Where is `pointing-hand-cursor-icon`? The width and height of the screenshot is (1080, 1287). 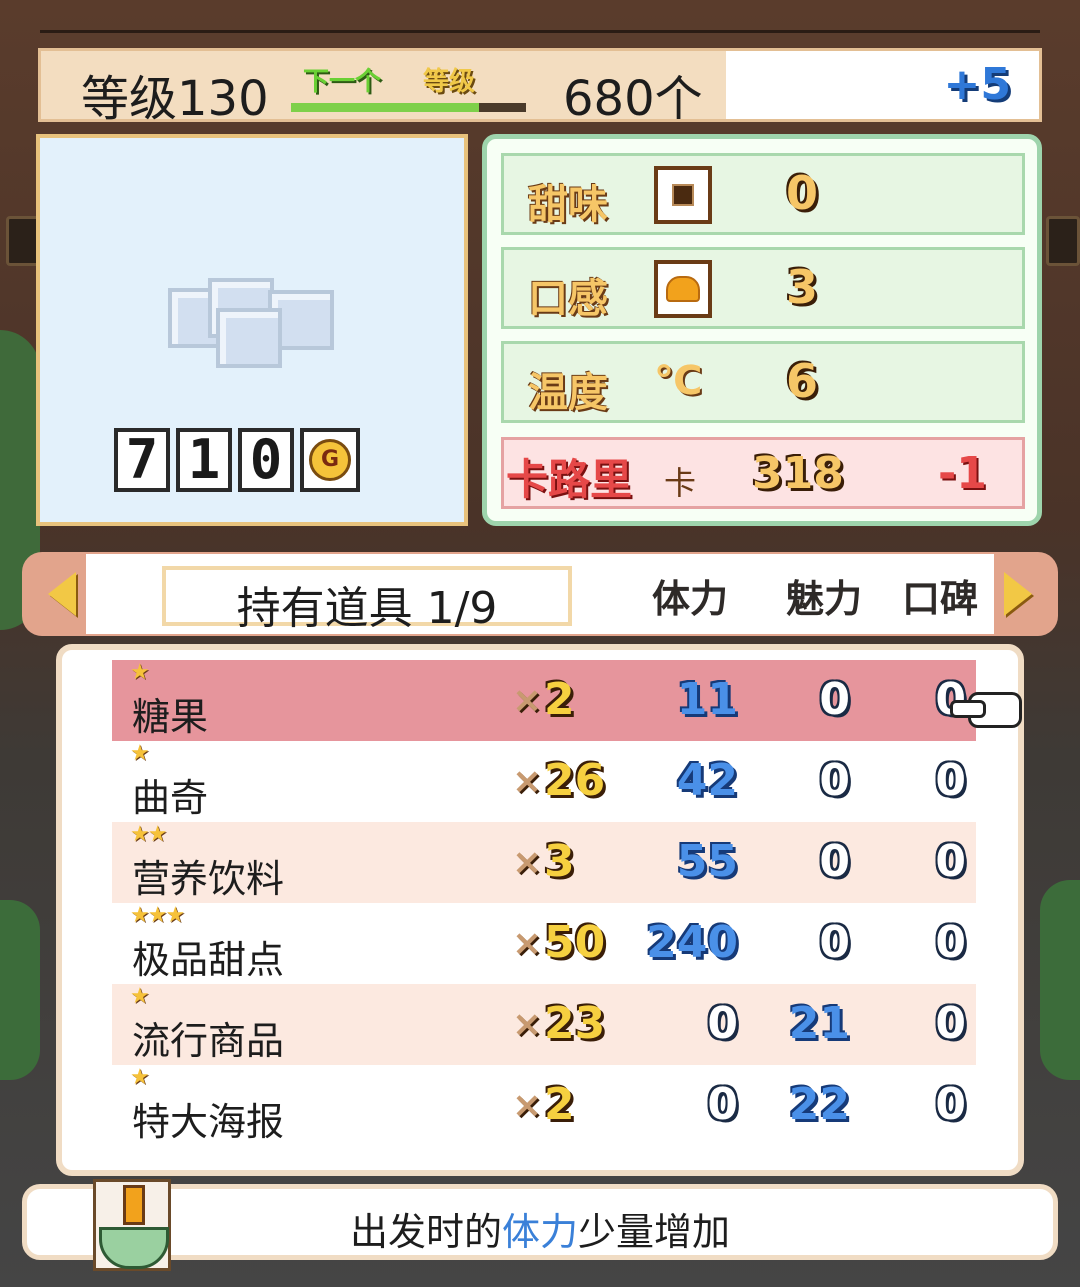
pointing-hand-cursor-icon is located at coordinates (986, 708).